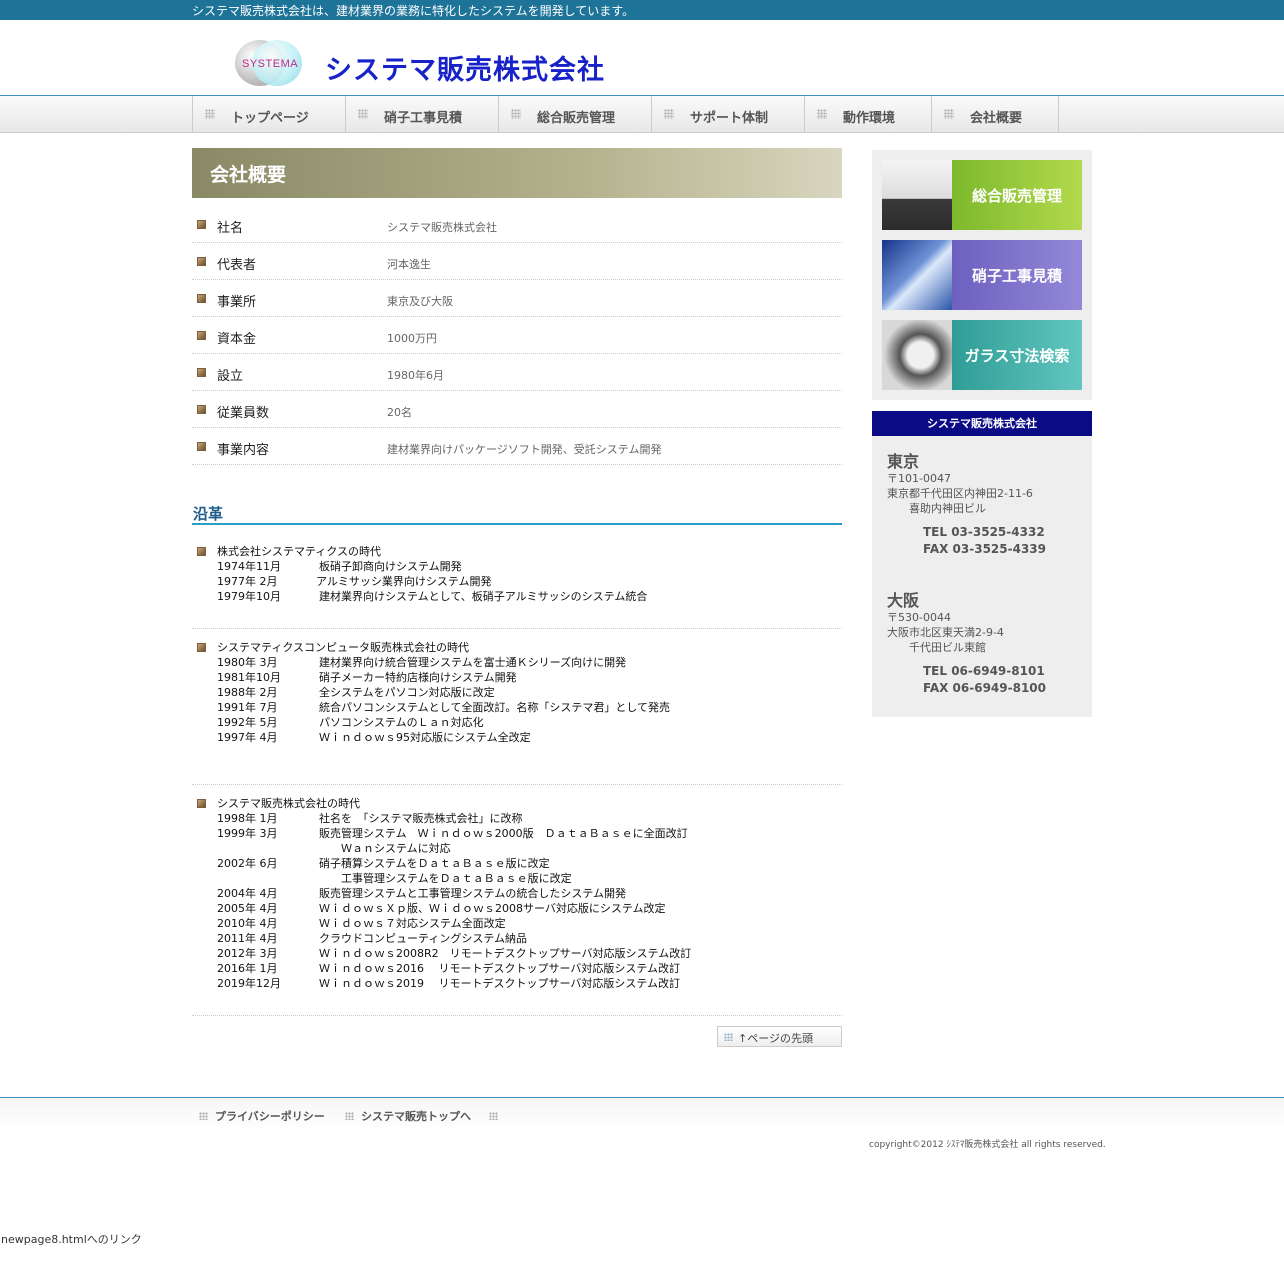  I want to click on company-info-title: システマ販売株式会社, so click(982, 423).